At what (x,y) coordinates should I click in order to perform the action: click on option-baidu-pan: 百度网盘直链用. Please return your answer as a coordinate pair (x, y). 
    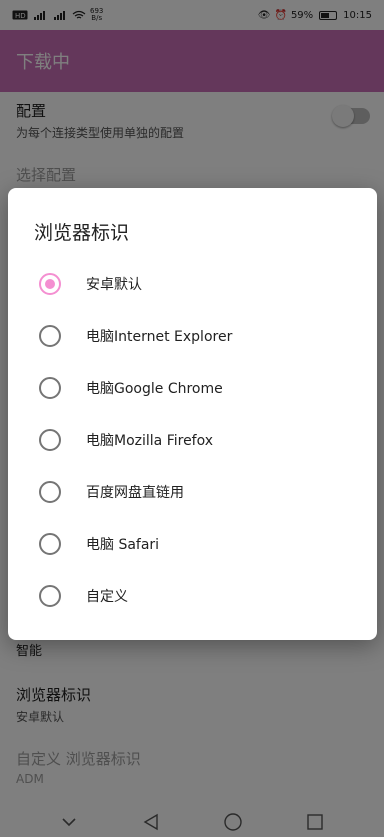
    Looking at the image, I should click on (192, 492).